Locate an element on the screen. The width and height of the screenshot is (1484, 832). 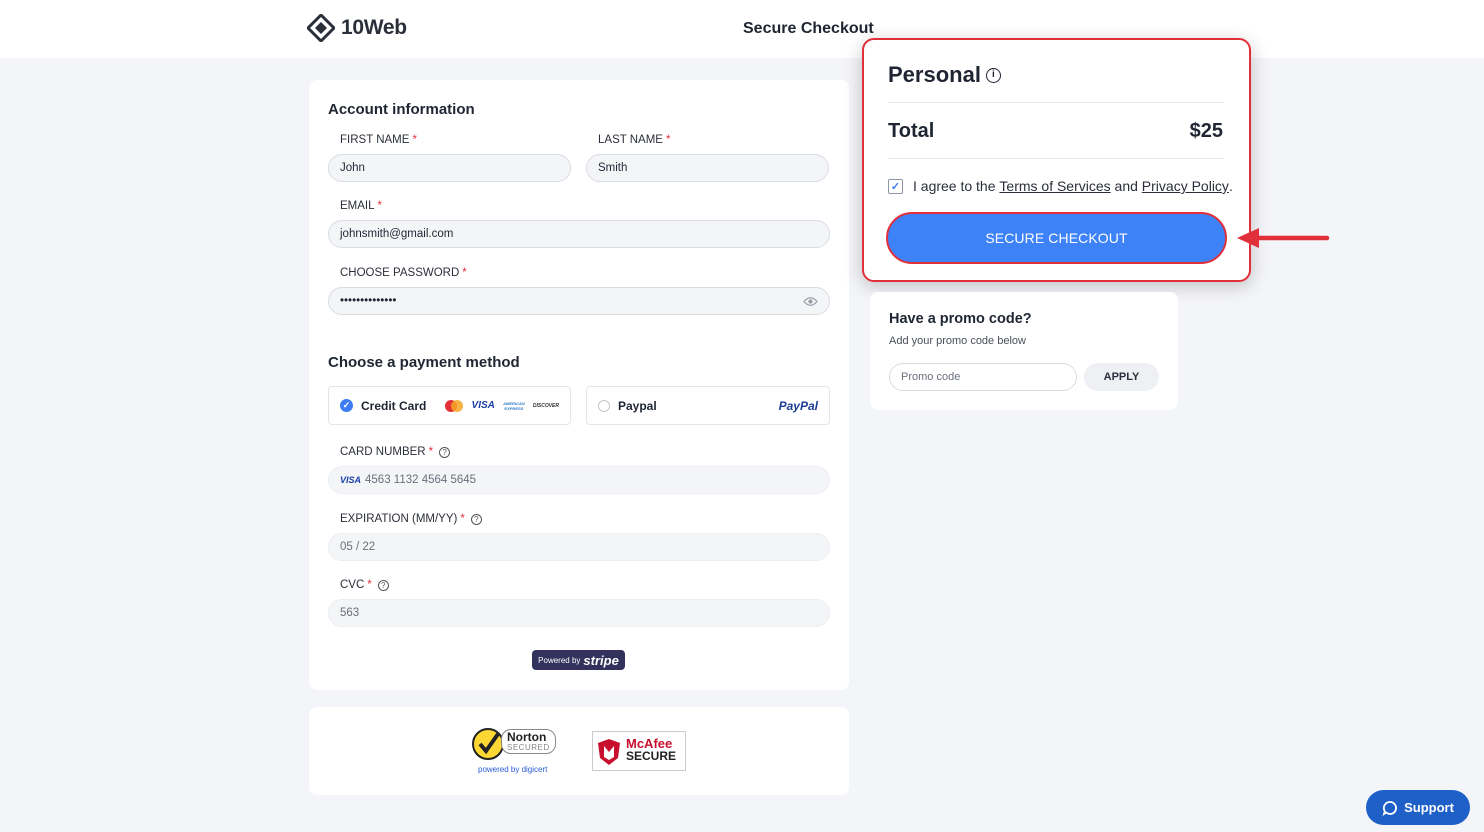
privacy-link: Privacy Policy is located at coordinates (1185, 186).